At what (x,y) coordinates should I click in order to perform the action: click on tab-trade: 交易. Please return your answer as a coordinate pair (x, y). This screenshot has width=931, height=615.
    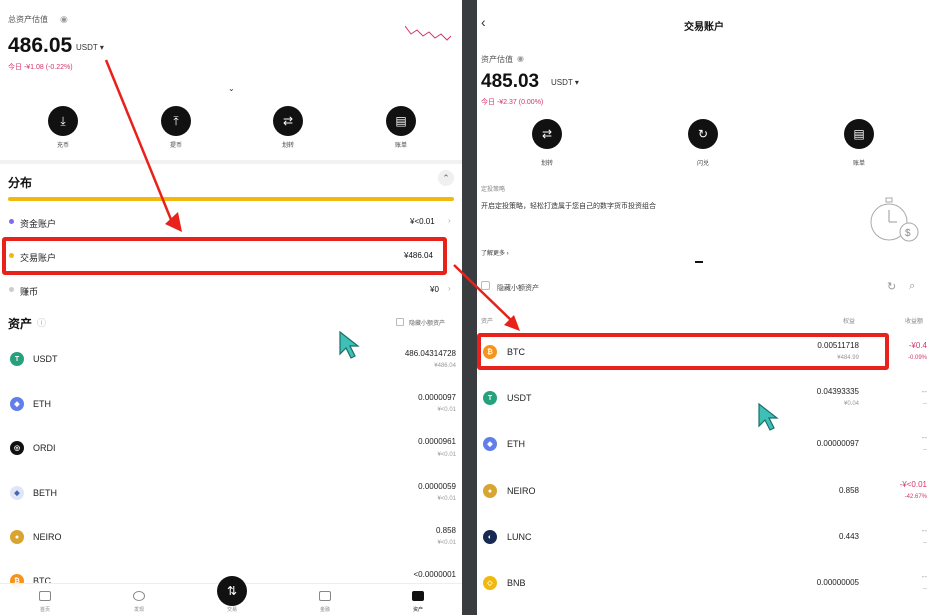
    Looking at the image, I should click on (232, 609).